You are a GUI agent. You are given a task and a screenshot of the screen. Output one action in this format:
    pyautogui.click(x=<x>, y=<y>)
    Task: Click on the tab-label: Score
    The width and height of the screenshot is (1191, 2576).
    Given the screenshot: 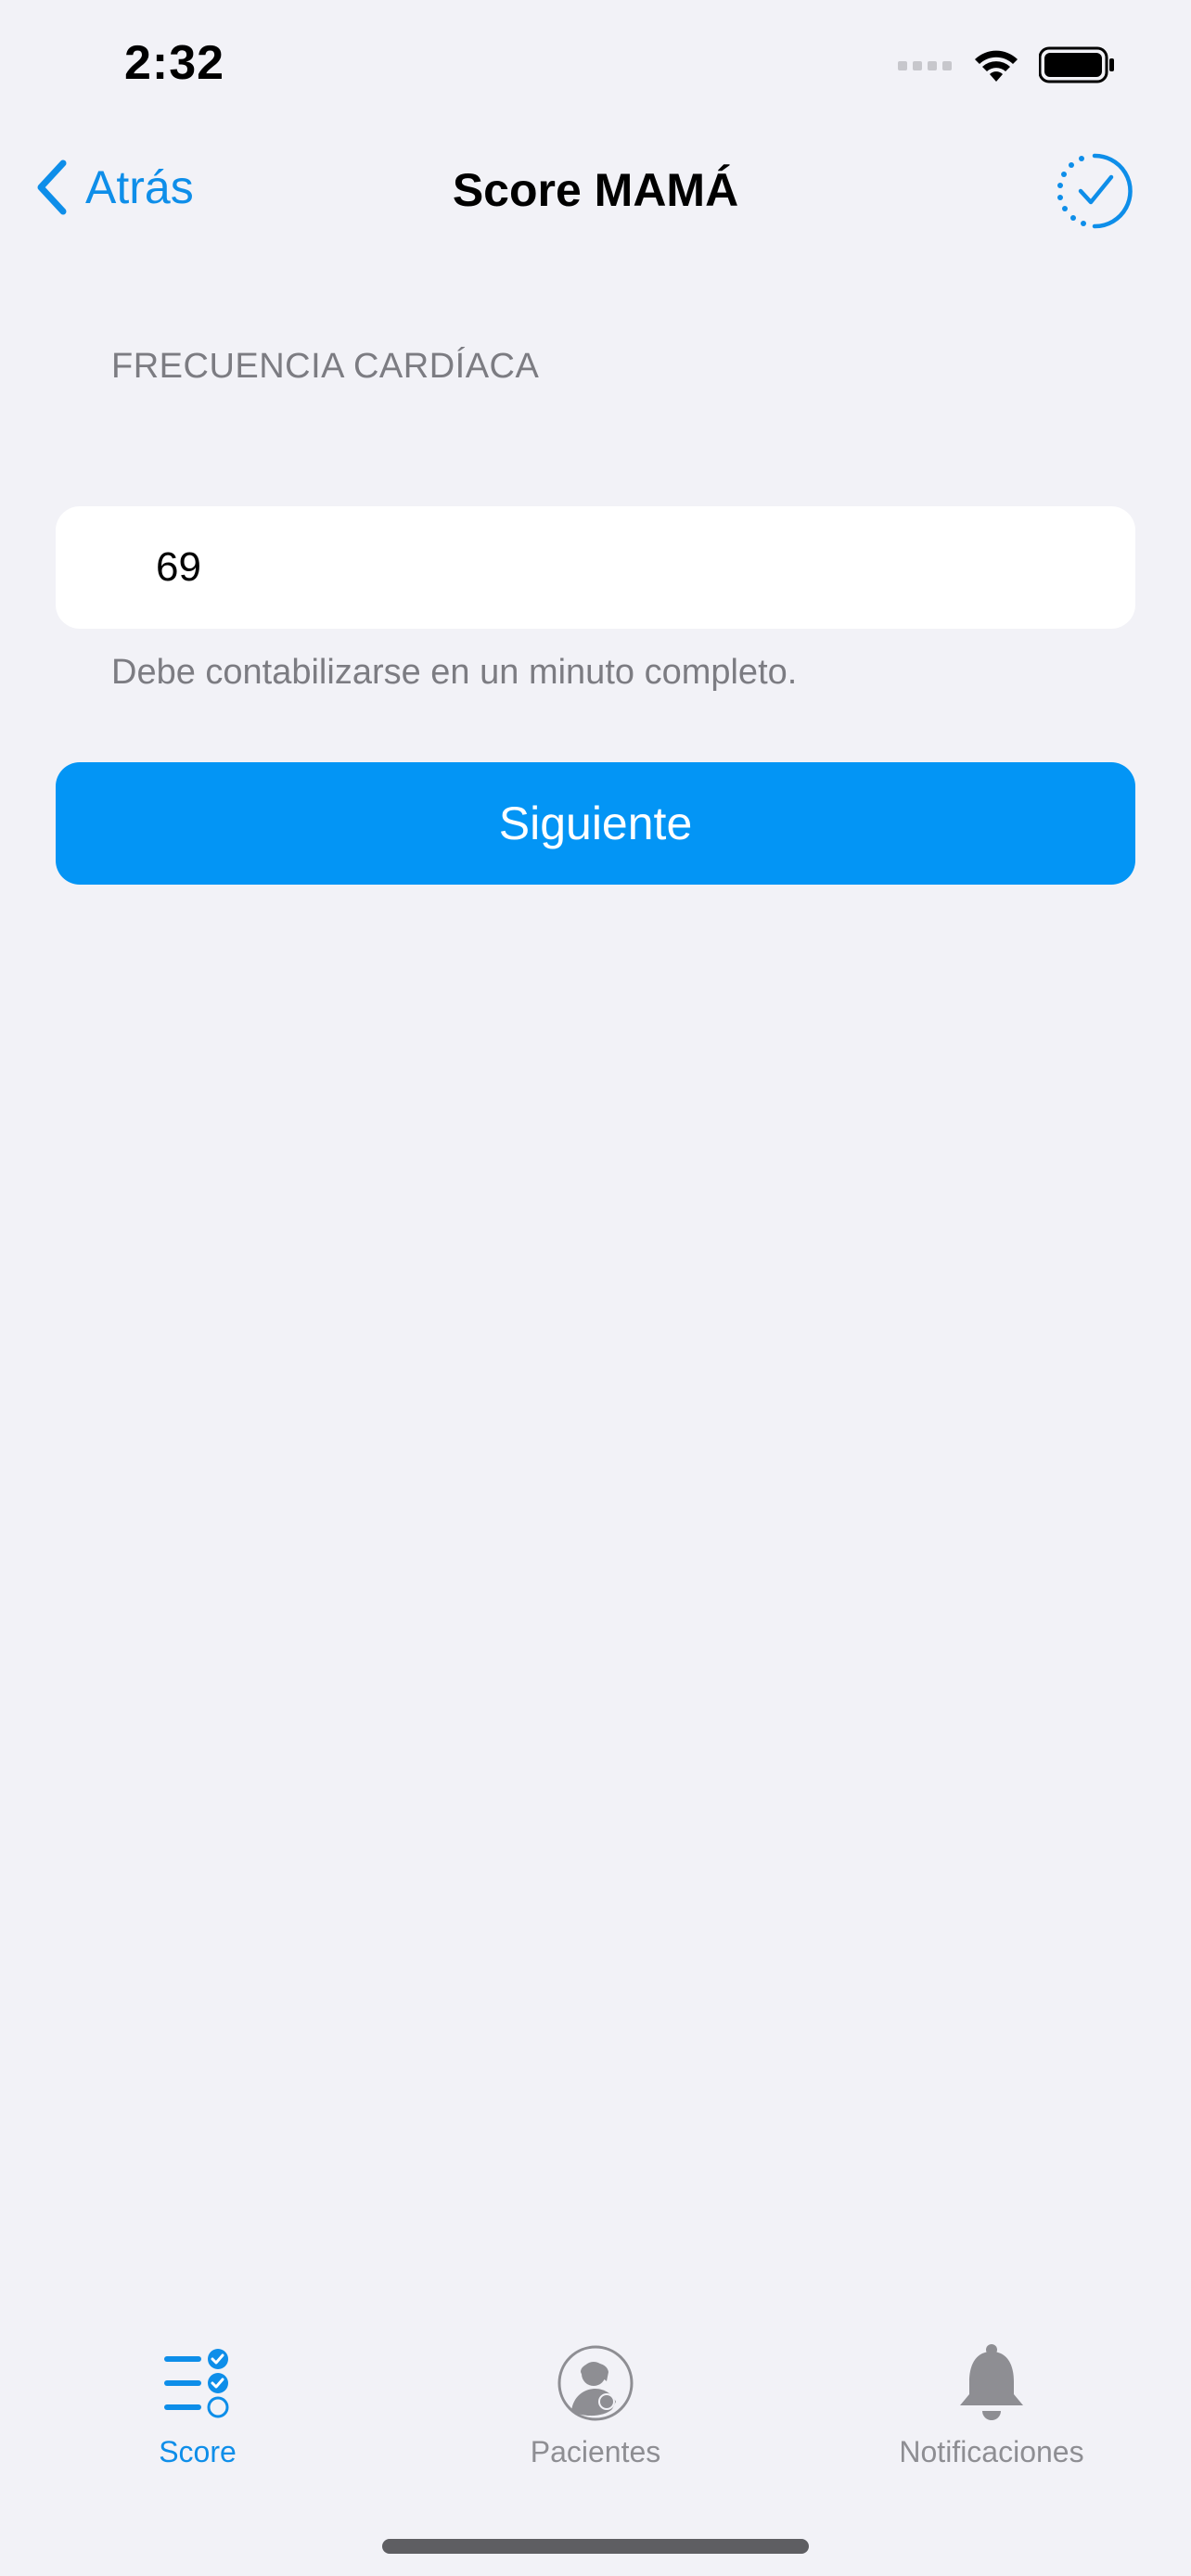 What is the action you would take?
    pyautogui.click(x=198, y=2451)
    